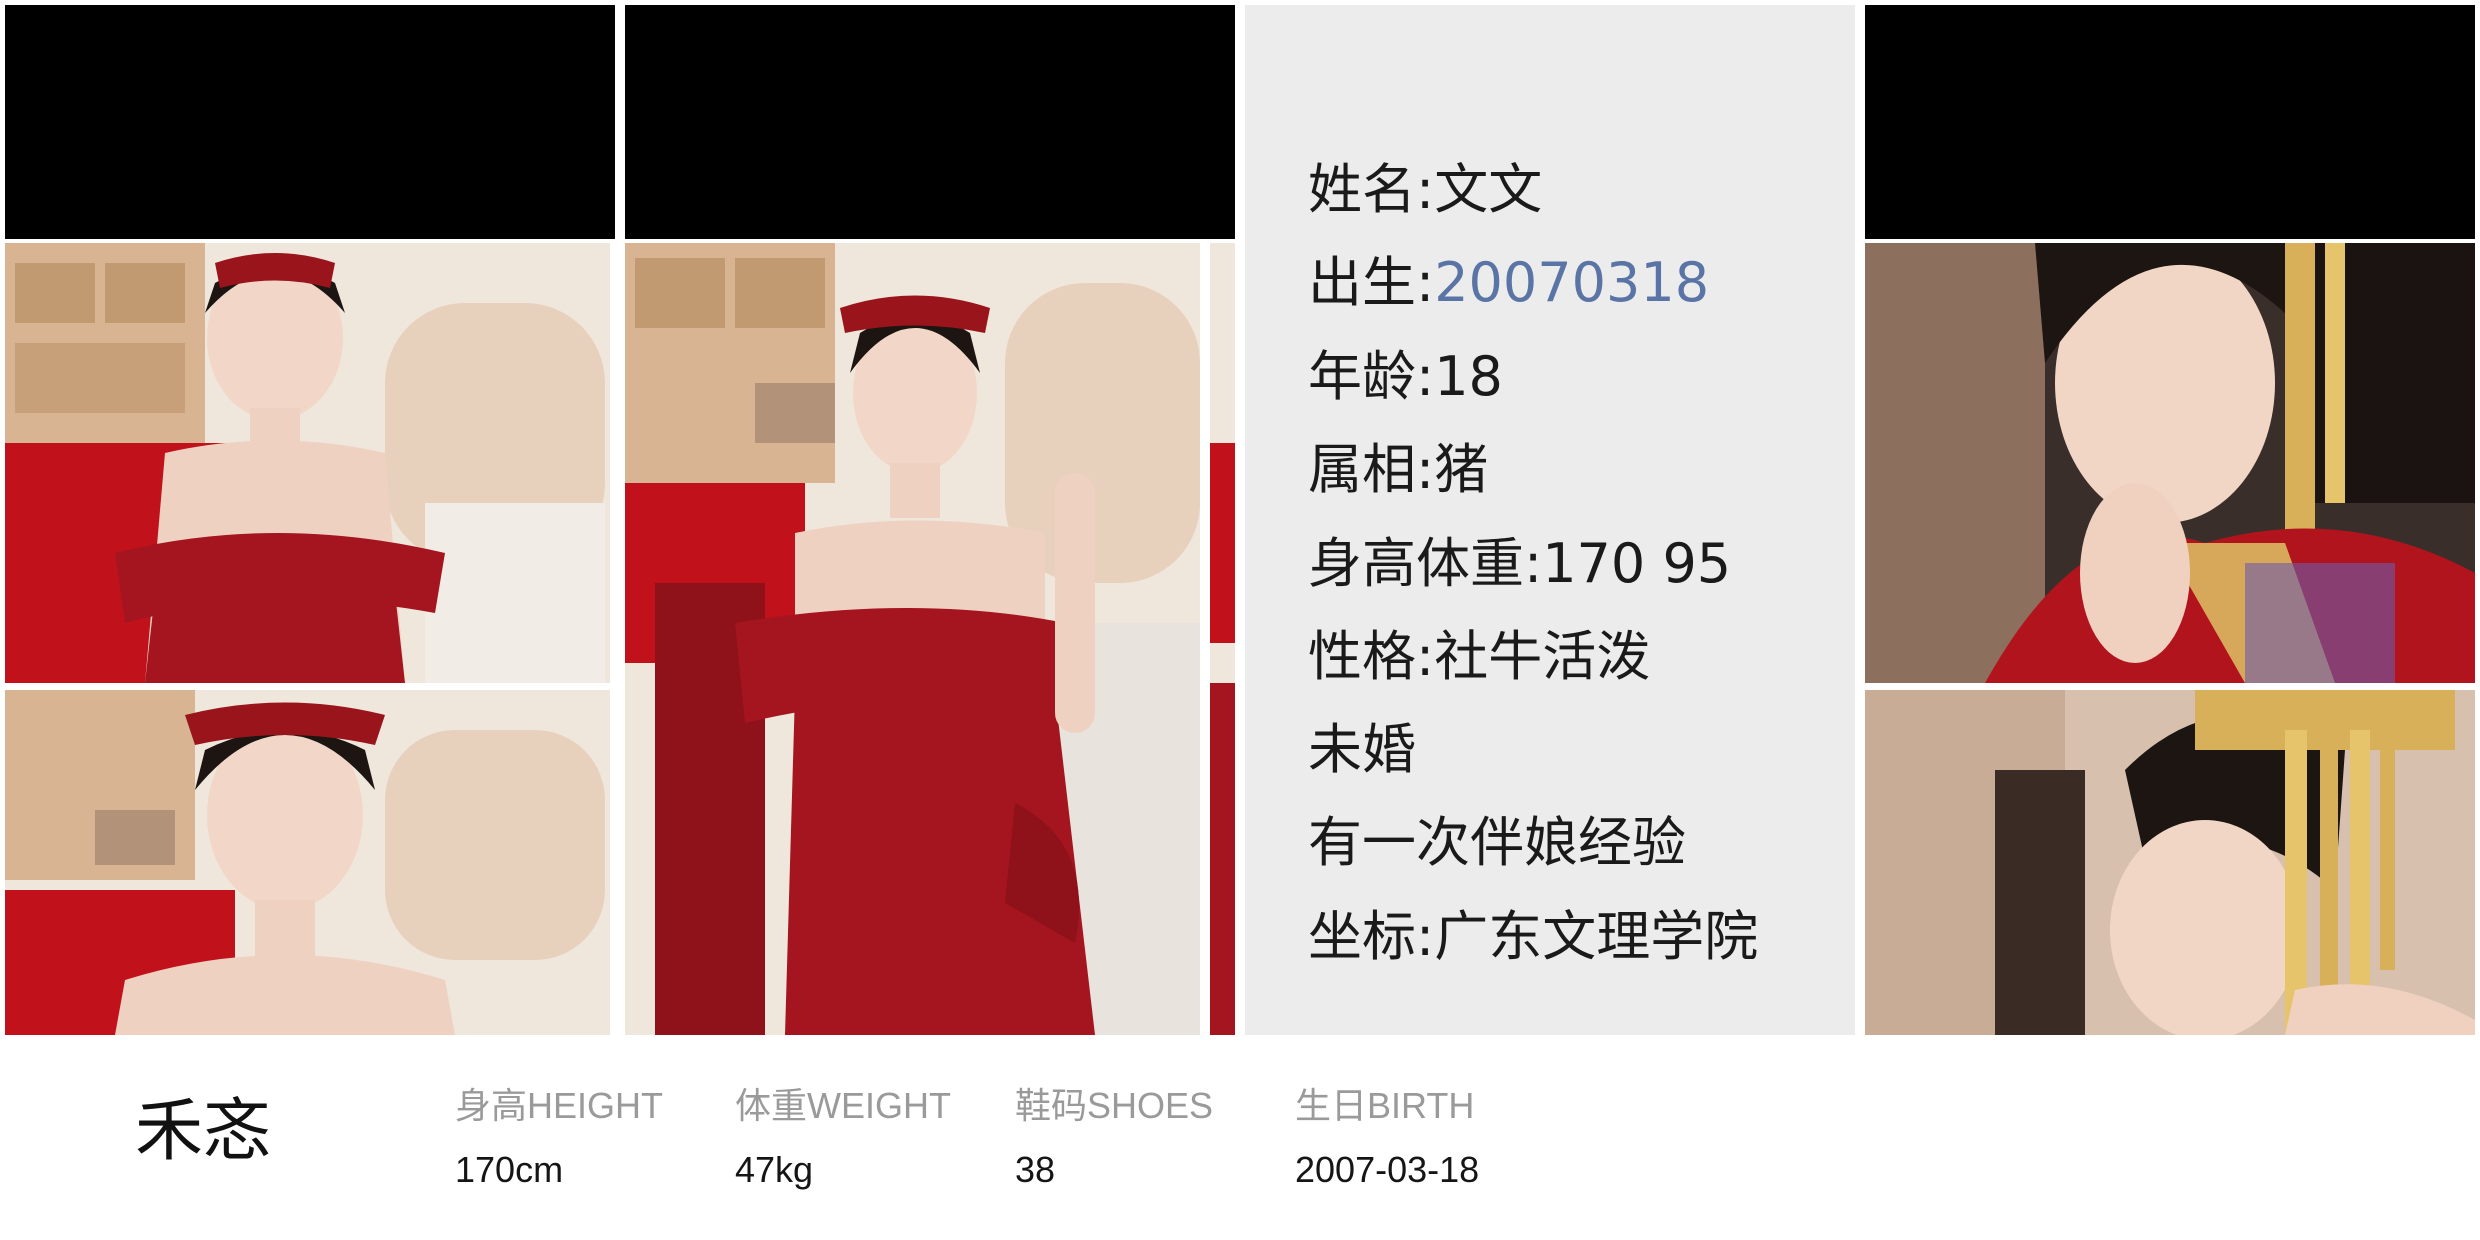 This screenshot has height=1240, width=2480. Describe the element at coordinates (912, 639) in the screenshot. I see `photo-red-dress-full-length` at that location.